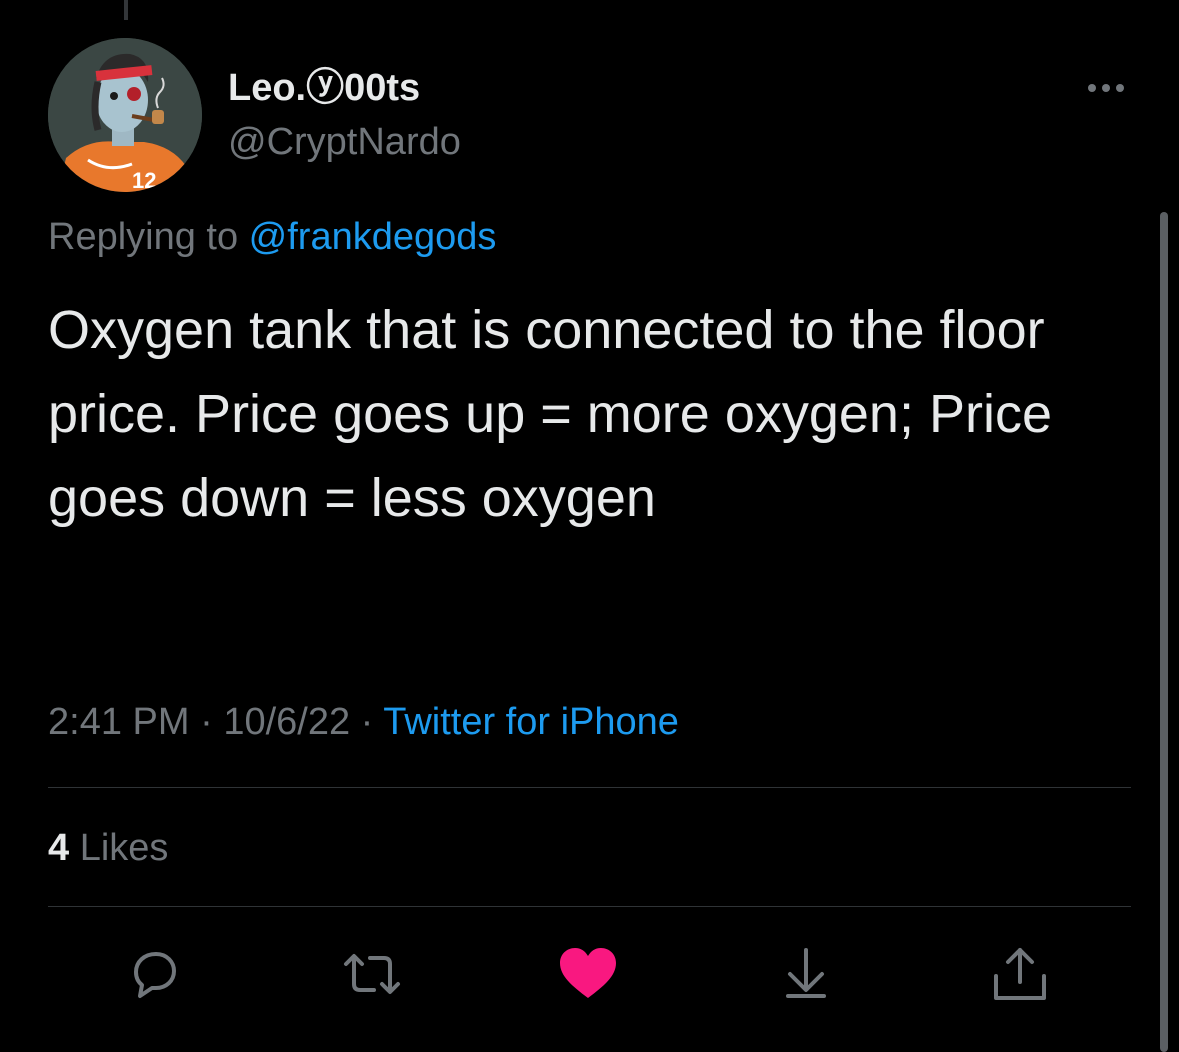 This screenshot has width=1179, height=1052. What do you see at coordinates (126, 10) in the screenshot?
I see `thread-connector-line` at bounding box center [126, 10].